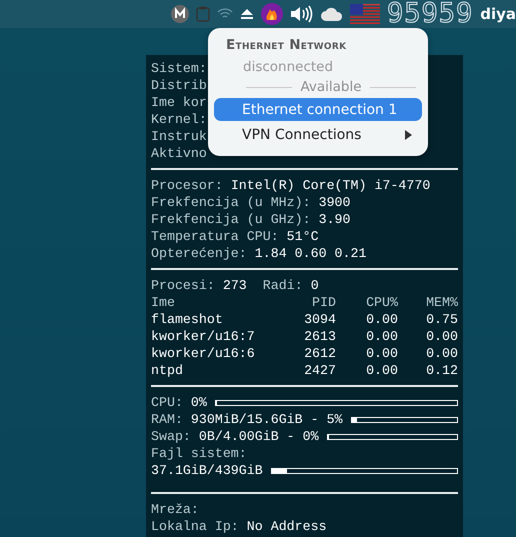  Describe the element at coordinates (302, 236) in the screenshot. I see `info-value: 51°C` at that location.